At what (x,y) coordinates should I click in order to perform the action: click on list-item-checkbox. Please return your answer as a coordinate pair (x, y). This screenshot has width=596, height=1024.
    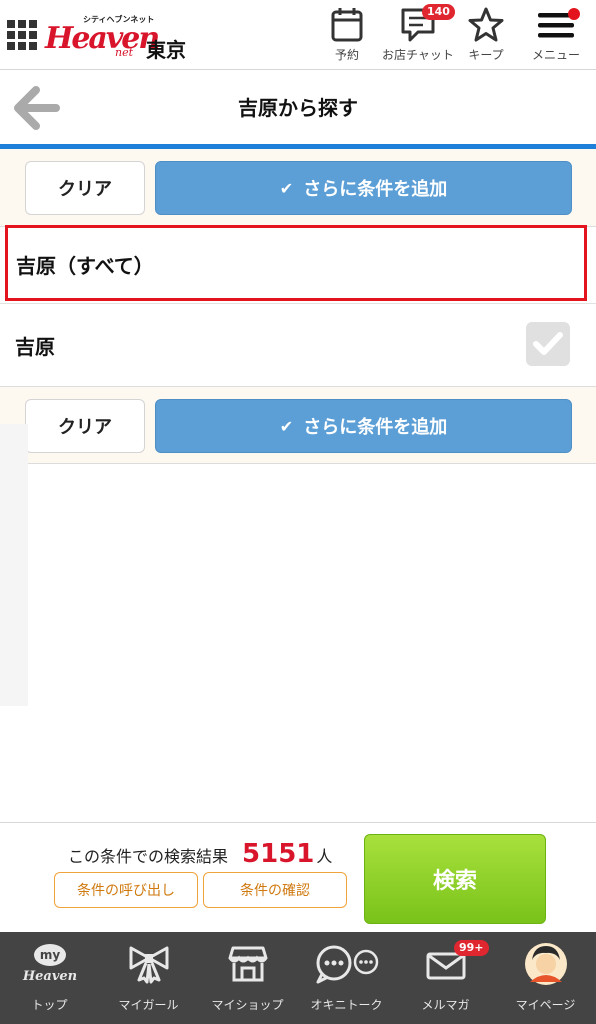
    Looking at the image, I should click on (548, 344).